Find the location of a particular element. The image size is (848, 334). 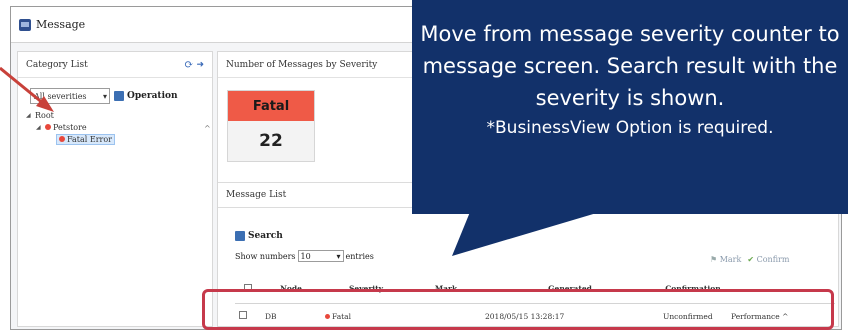

operation-icon is located at coordinates (119, 96).